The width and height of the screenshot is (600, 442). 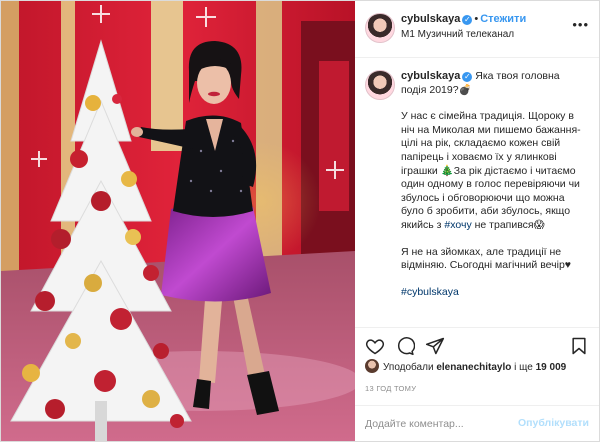 I want to click on share-icon, so click(x=435, y=346).